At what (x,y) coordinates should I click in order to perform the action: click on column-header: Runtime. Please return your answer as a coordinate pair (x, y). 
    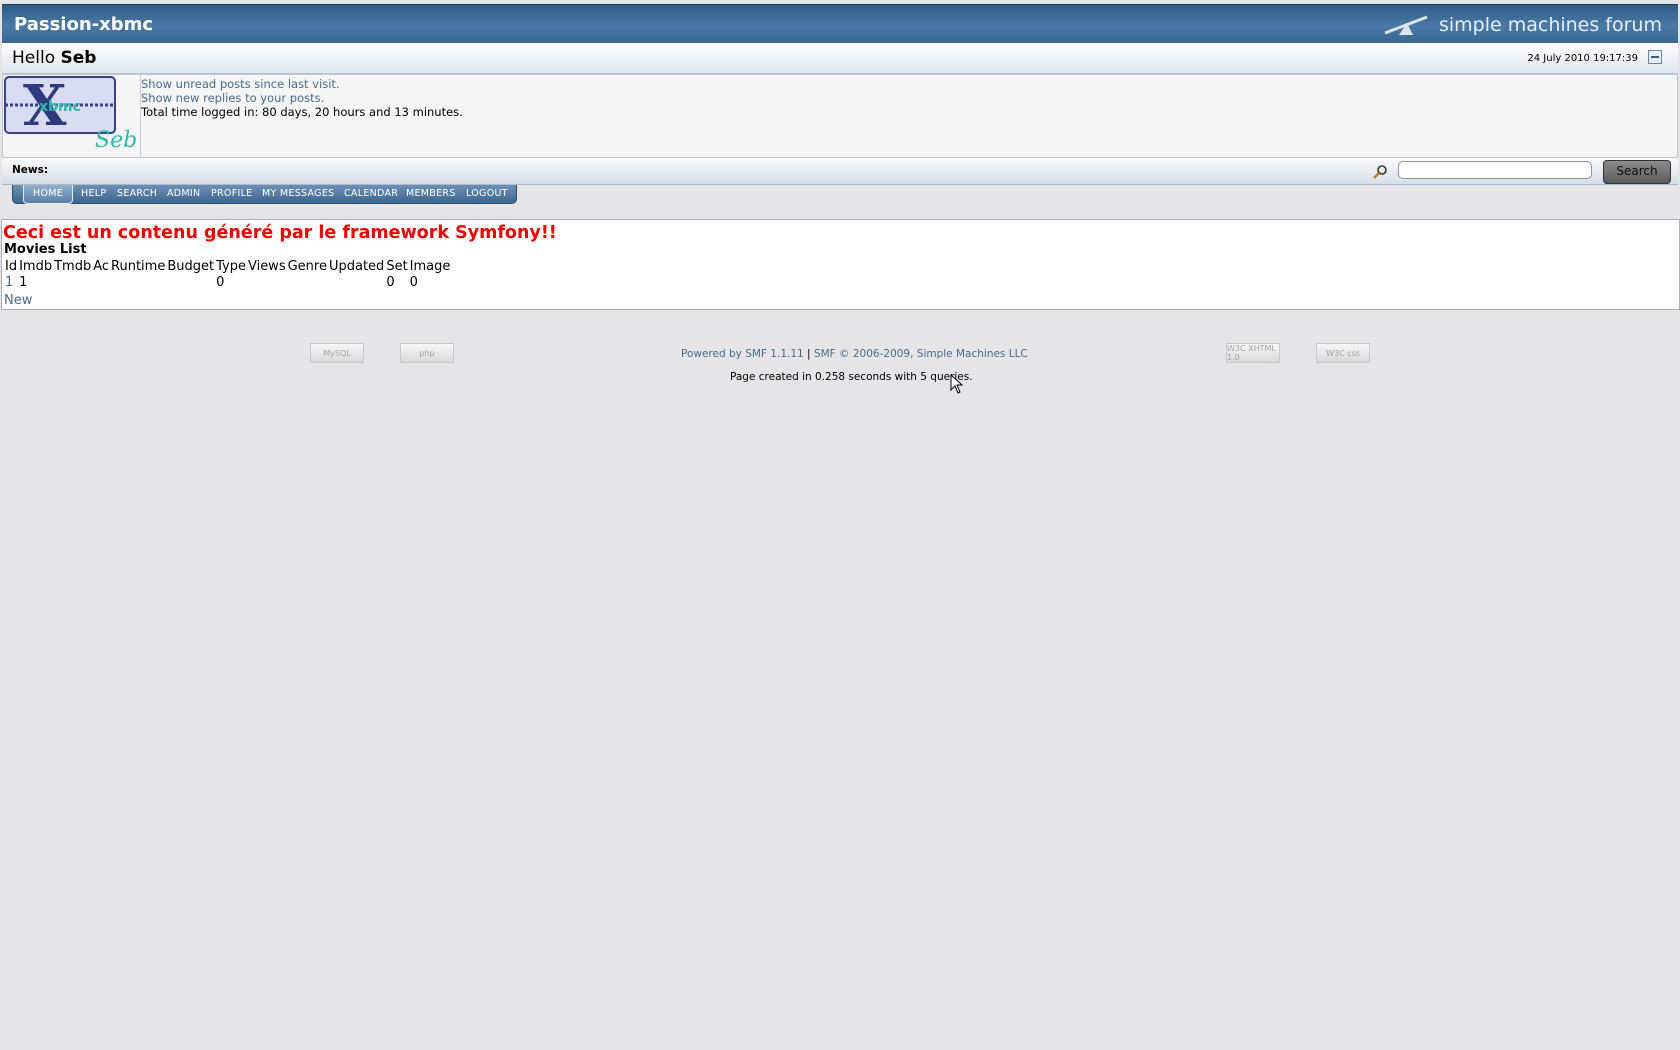
    Looking at the image, I should click on (138, 266).